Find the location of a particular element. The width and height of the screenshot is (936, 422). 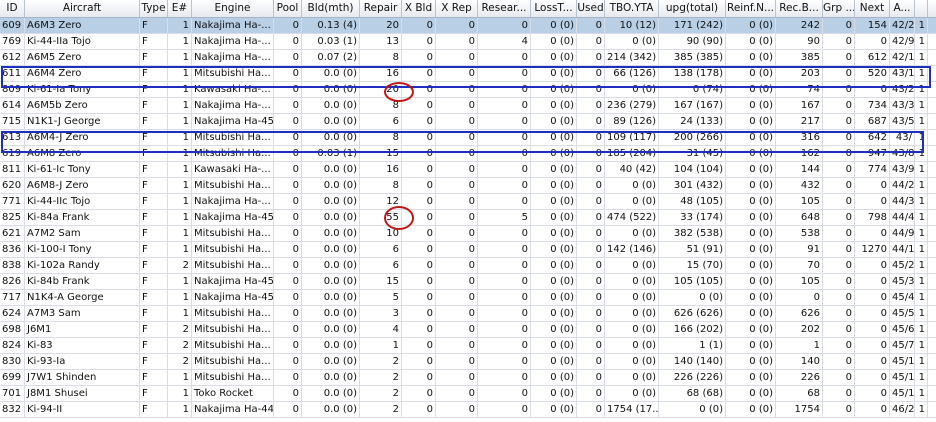

cell-aircraft: J8M1 Shusei is located at coordinates (82, 393).